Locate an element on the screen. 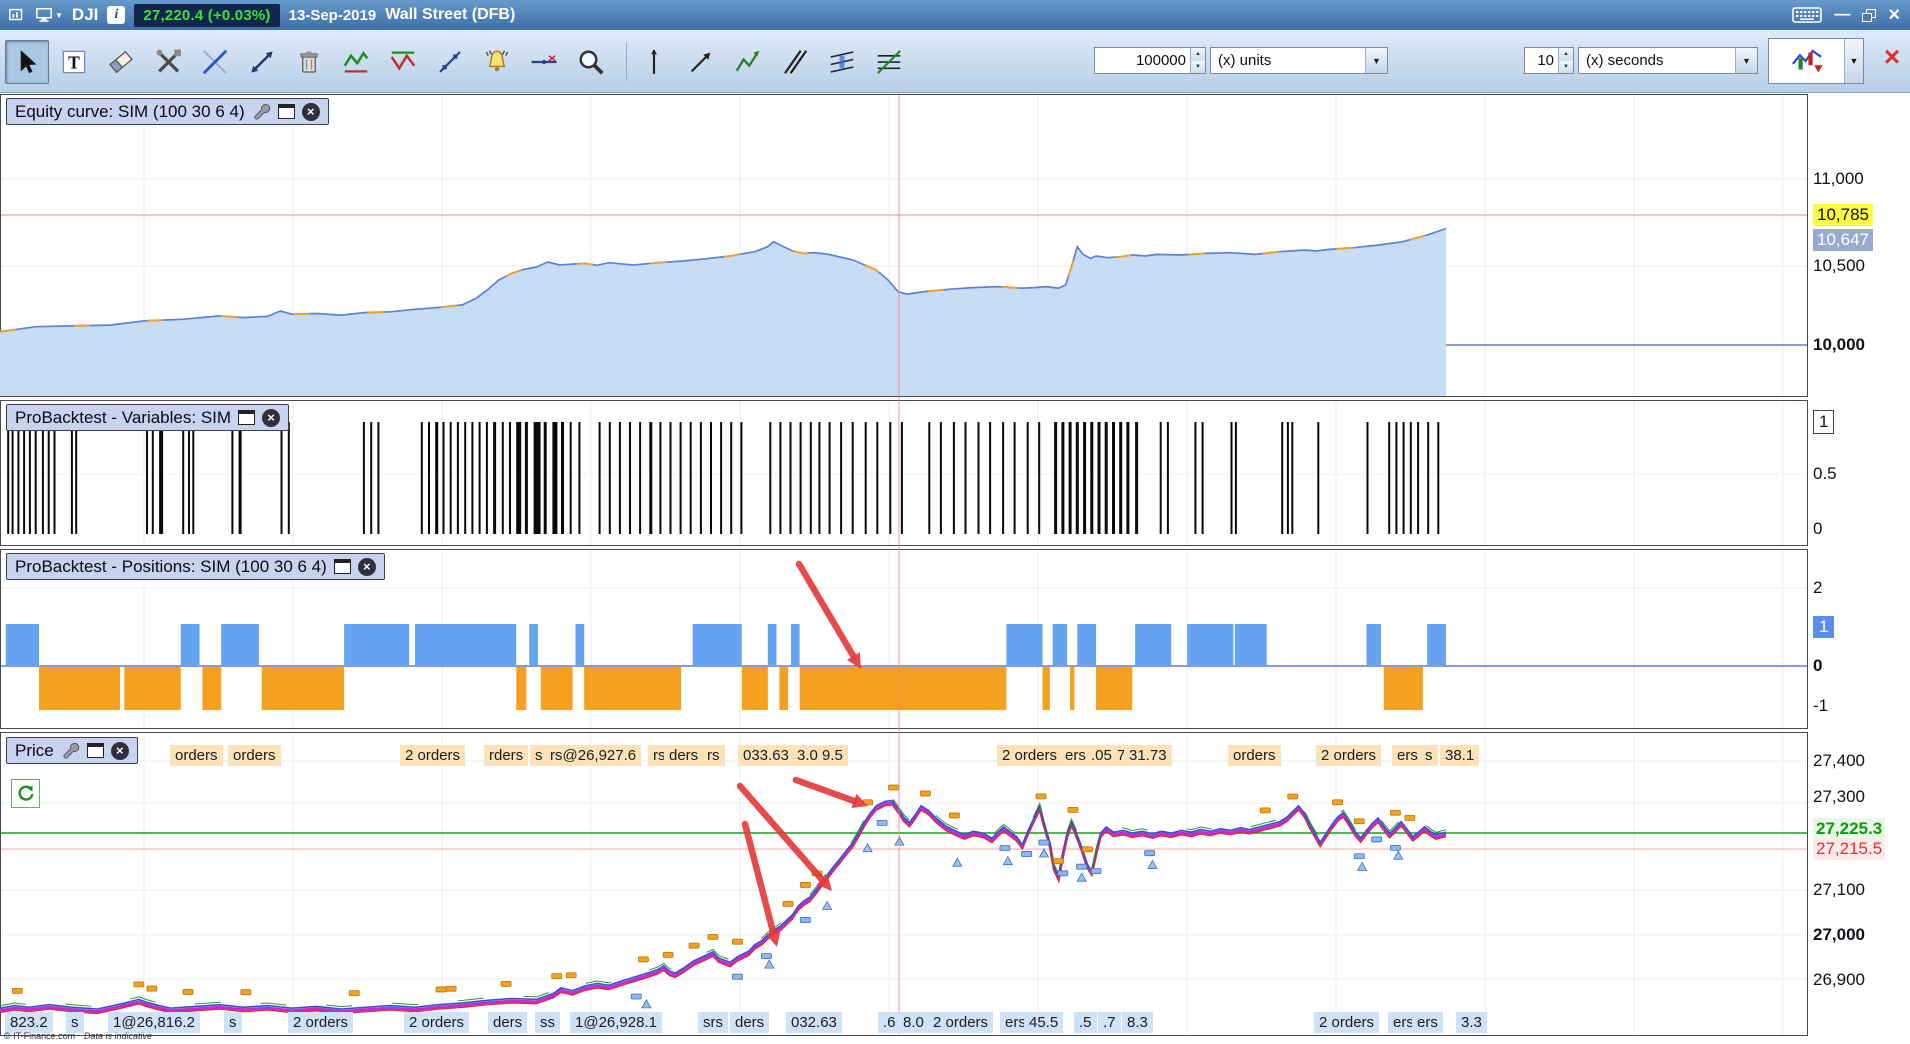 The height and width of the screenshot is (1044, 1910). segment-tool is located at coordinates (450, 62).